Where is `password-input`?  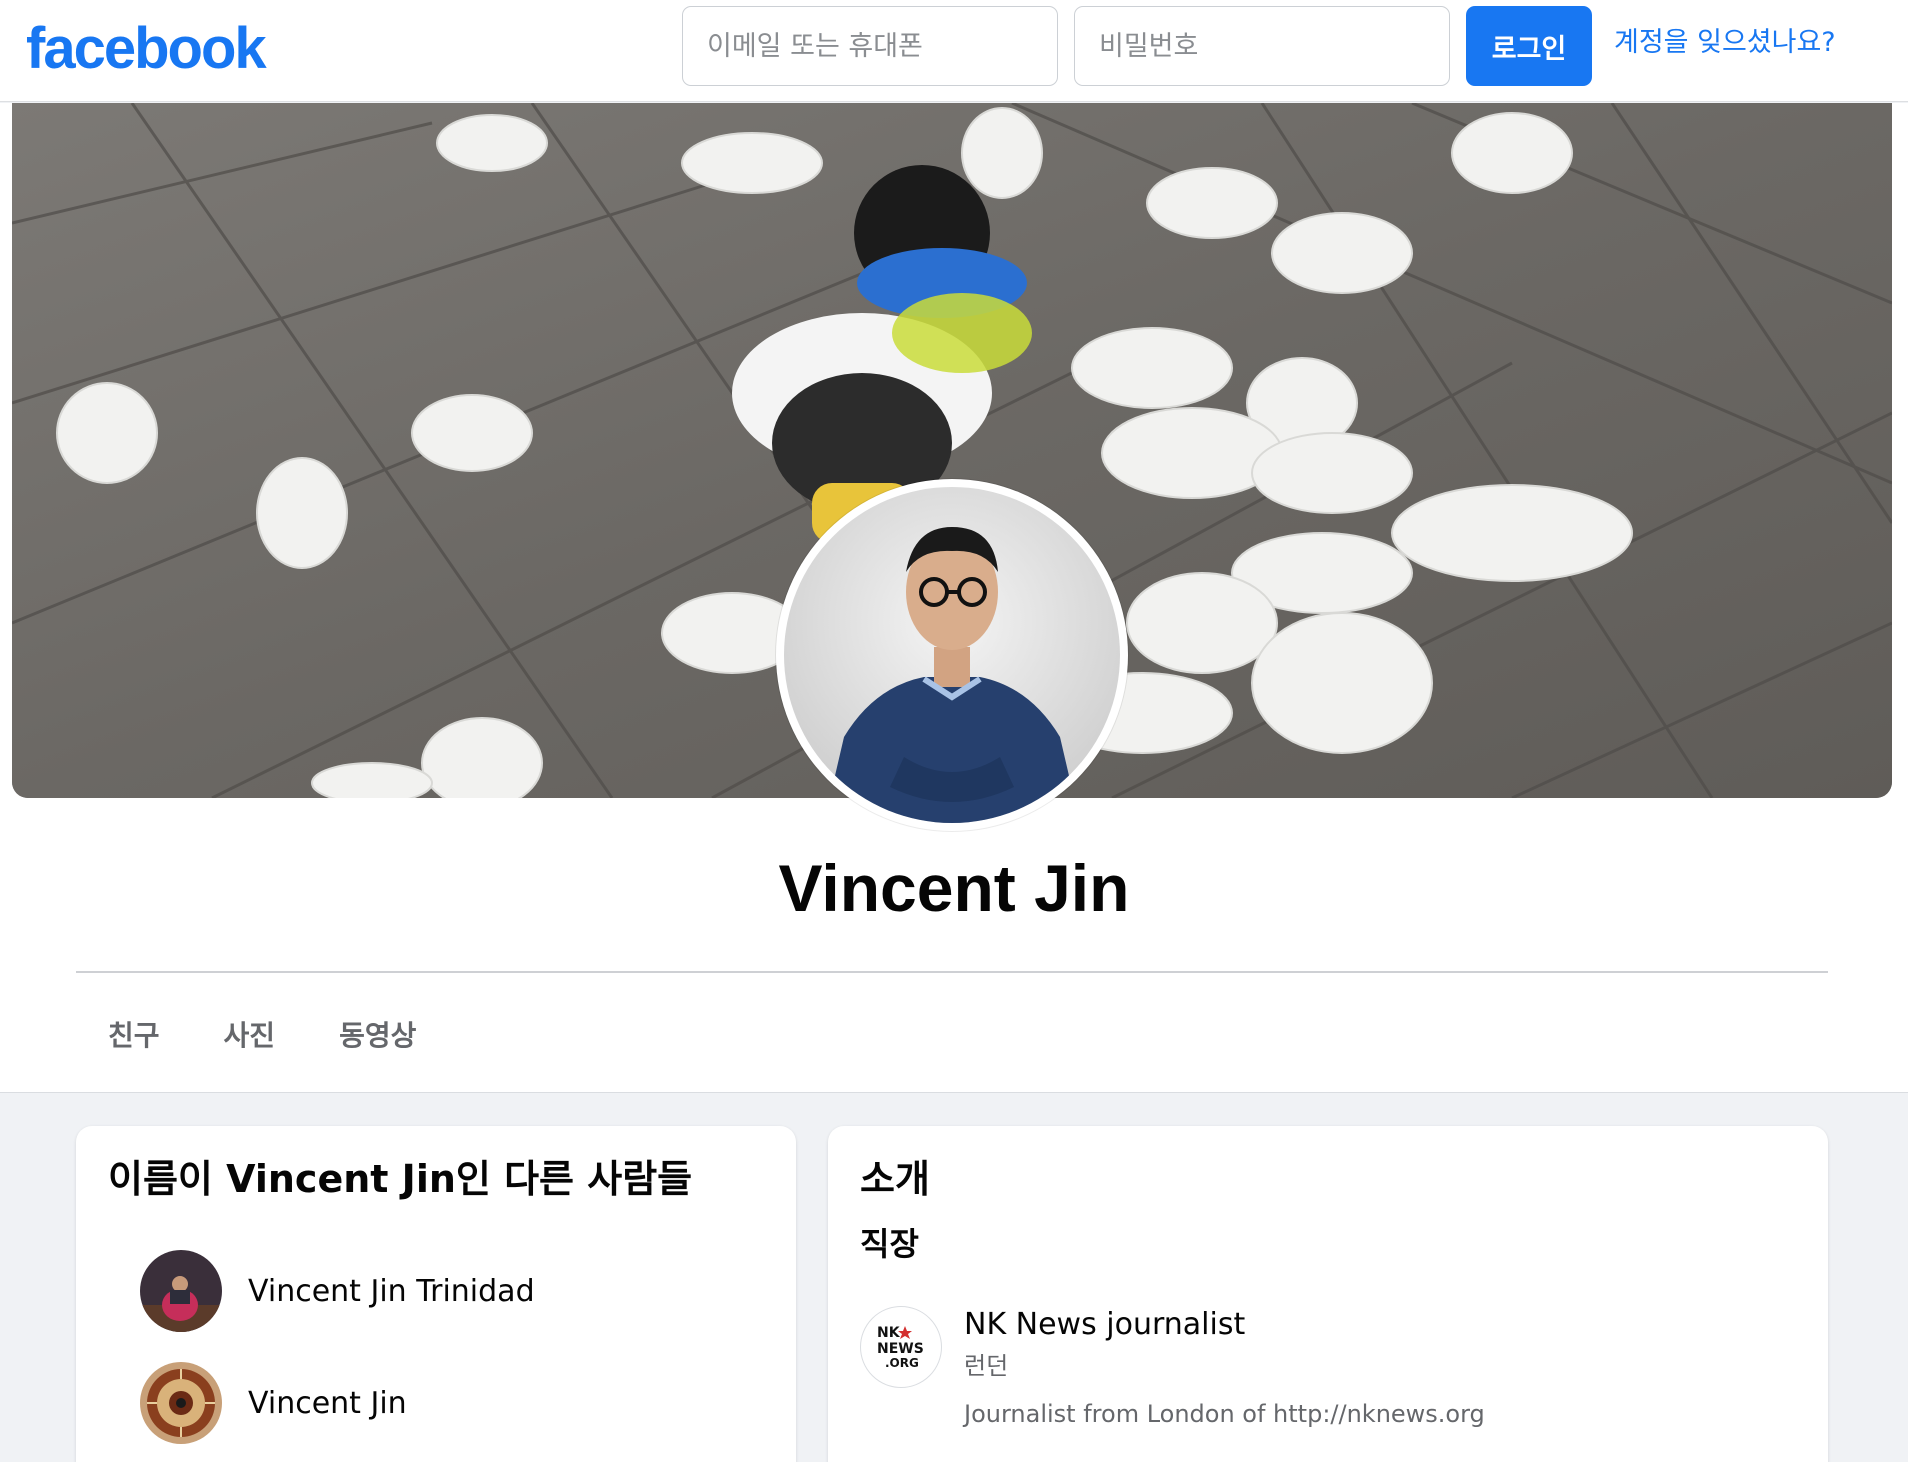
password-input is located at coordinates (1262, 46).